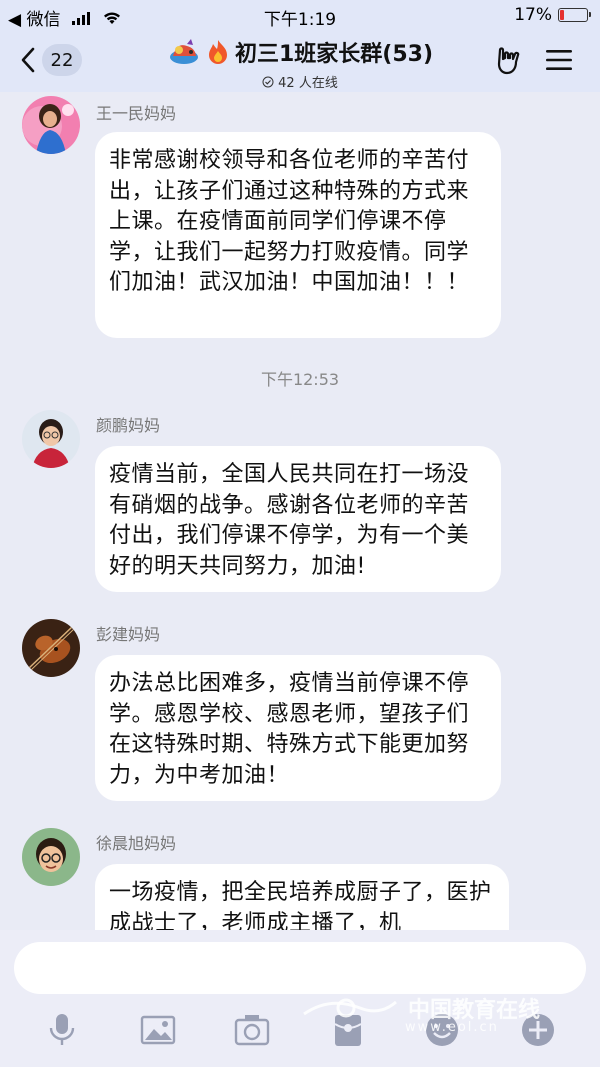 This screenshot has height=1067, width=600. Describe the element at coordinates (300, 379) in the screenshot. I see `timestamp: 下午12:53` at that location.